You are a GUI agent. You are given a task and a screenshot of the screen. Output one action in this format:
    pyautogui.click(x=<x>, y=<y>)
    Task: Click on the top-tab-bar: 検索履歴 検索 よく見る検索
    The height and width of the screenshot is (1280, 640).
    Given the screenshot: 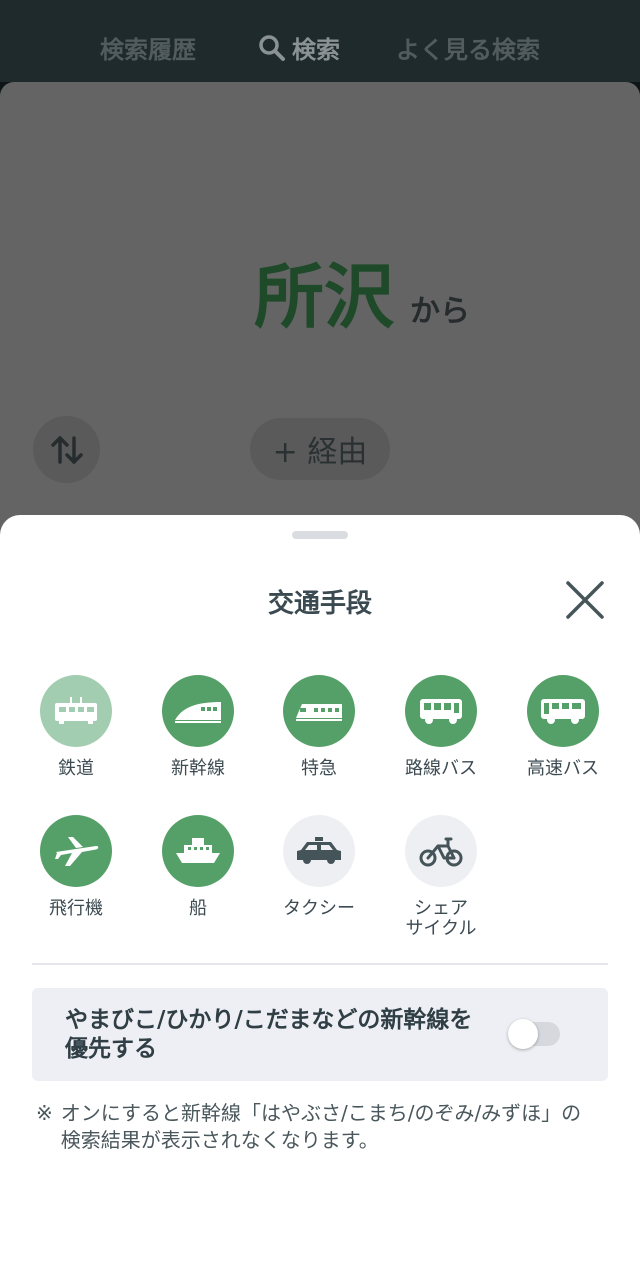 What is the action you would take?
    pyautogui.click(x=320, y=41)
    